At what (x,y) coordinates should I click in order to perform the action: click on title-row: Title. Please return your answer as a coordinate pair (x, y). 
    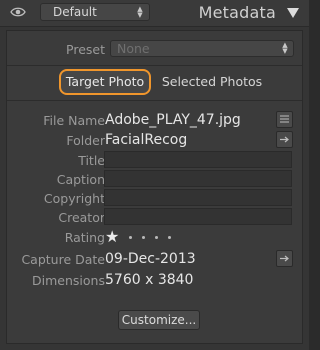
    Looking at the image, I should click on (154, 160).